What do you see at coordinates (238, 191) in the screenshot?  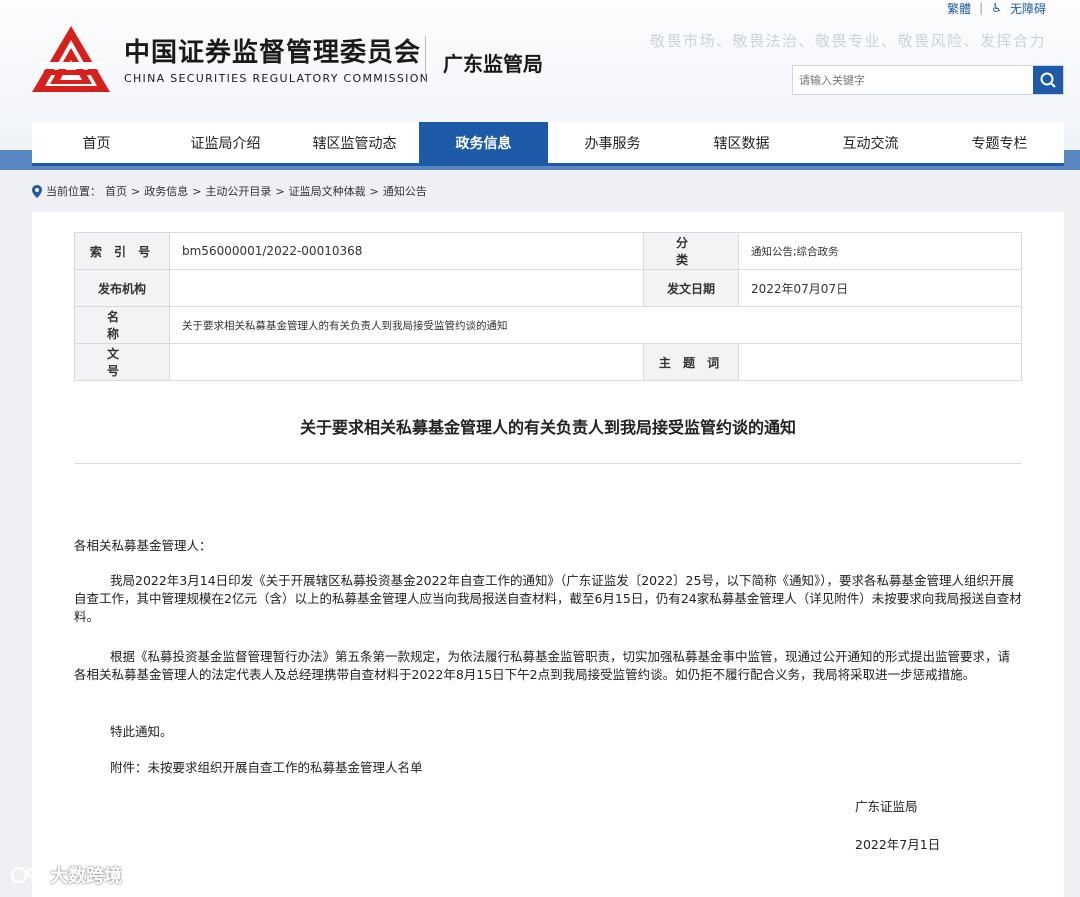 I see `breadcrumb-item-disclosure-catalog: 主动公开目录` at bounding box center [238, 191].